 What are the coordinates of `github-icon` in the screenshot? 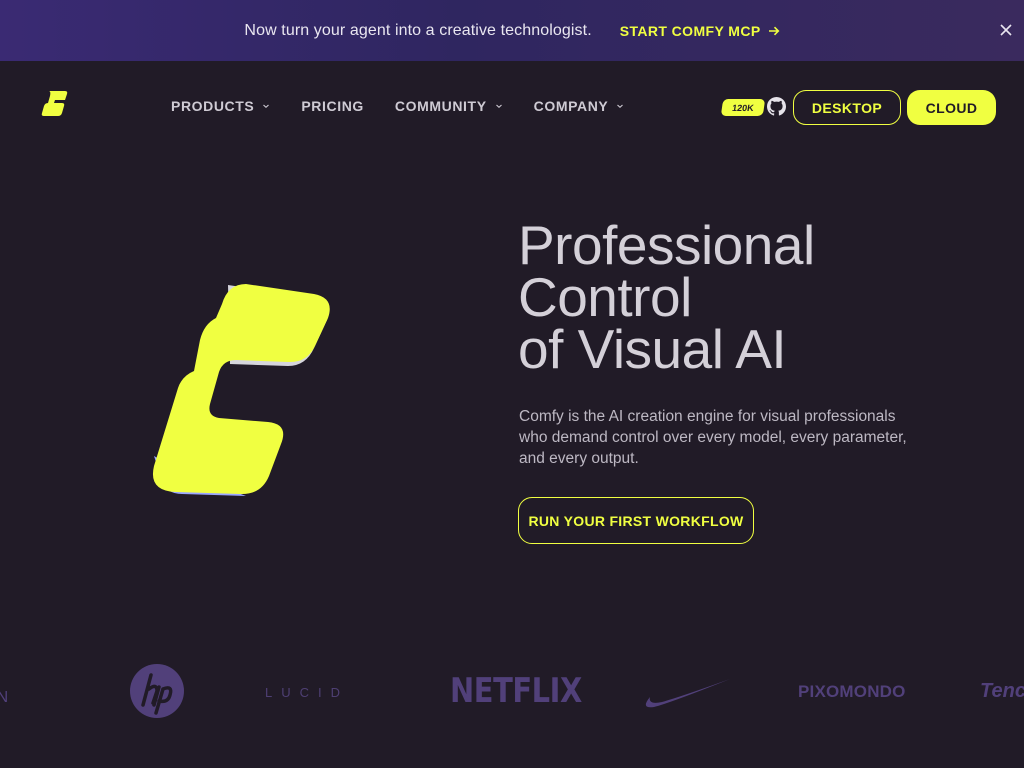 It's located at (776, 106).